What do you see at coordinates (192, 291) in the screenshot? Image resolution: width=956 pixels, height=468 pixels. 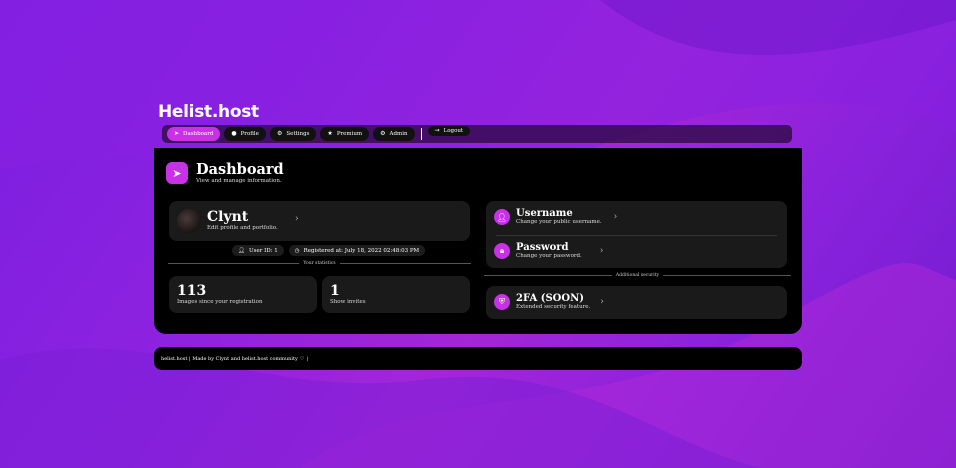 I see `images-count: 113` at bounding box center [192, 291].